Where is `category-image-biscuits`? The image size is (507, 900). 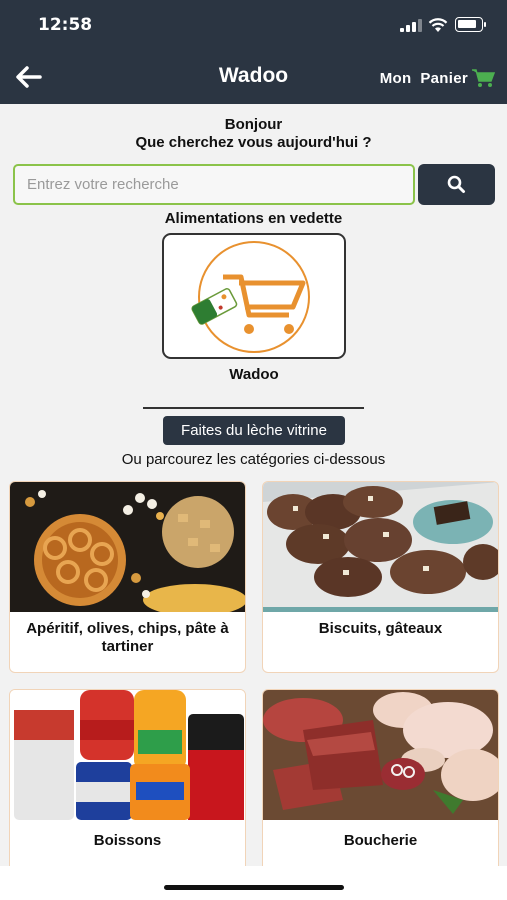
category-image-biscuits is located at coordinates (380, 547).